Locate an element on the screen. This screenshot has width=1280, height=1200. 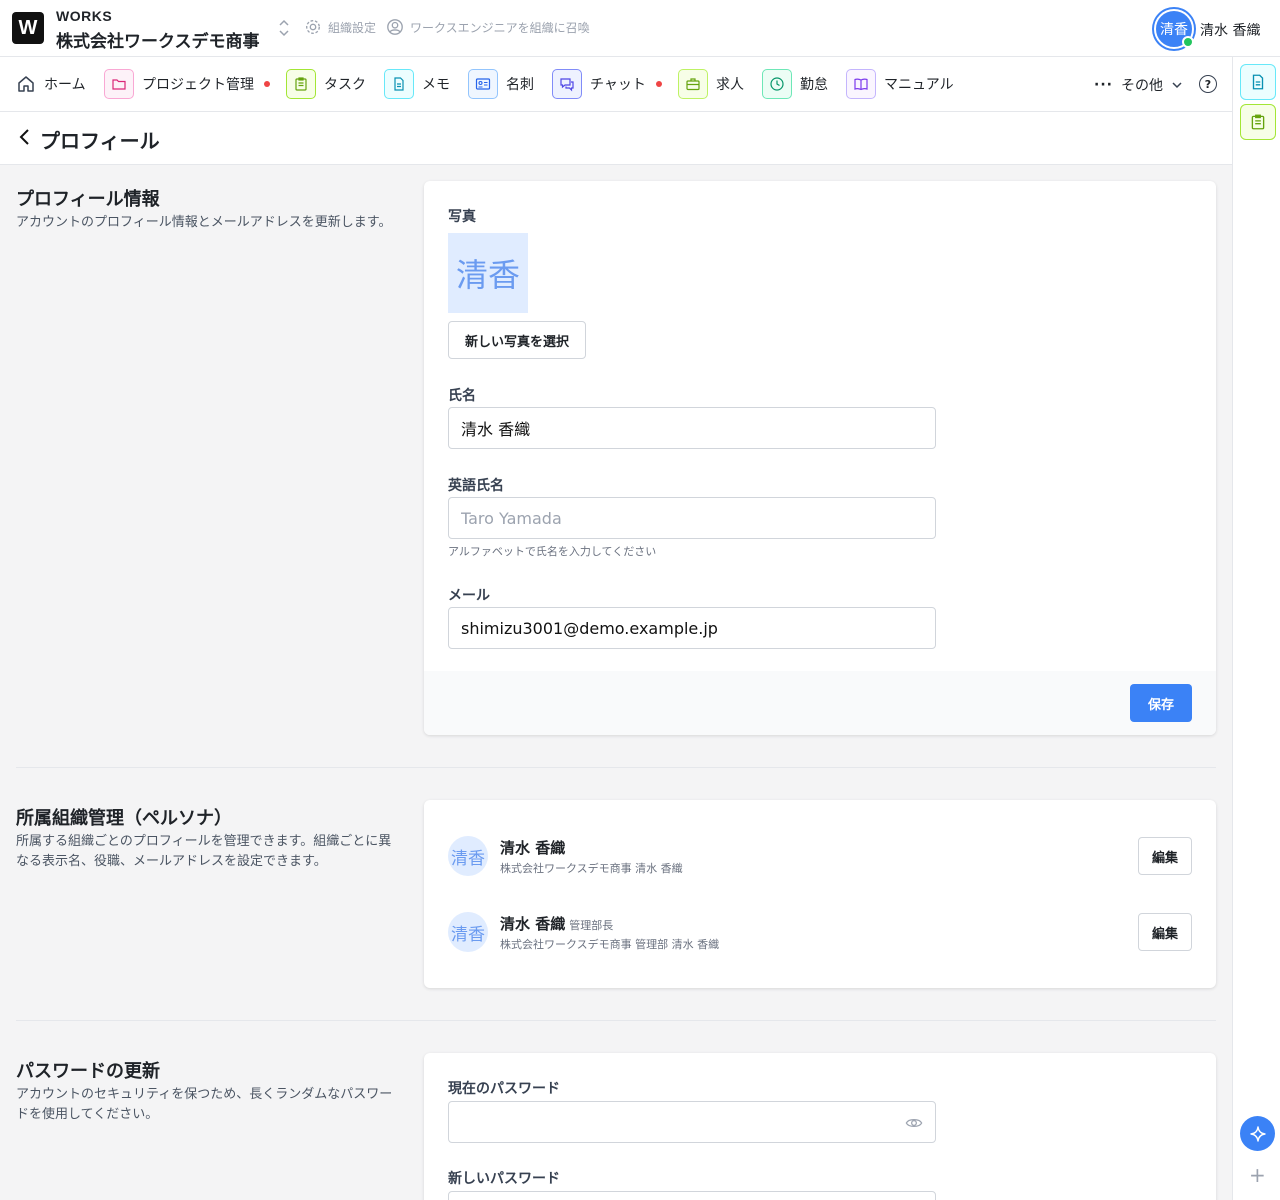
nav-label: 名刺 is located at coordinates (520, 85).